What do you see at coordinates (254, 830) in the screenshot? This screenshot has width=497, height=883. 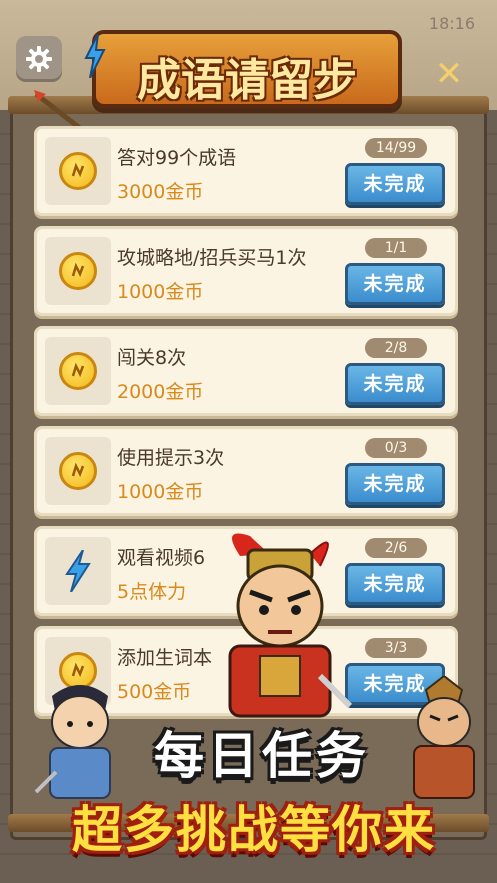 I see `promo-subheadline: 超多挑战等你来` at bounding box center [254, 830].